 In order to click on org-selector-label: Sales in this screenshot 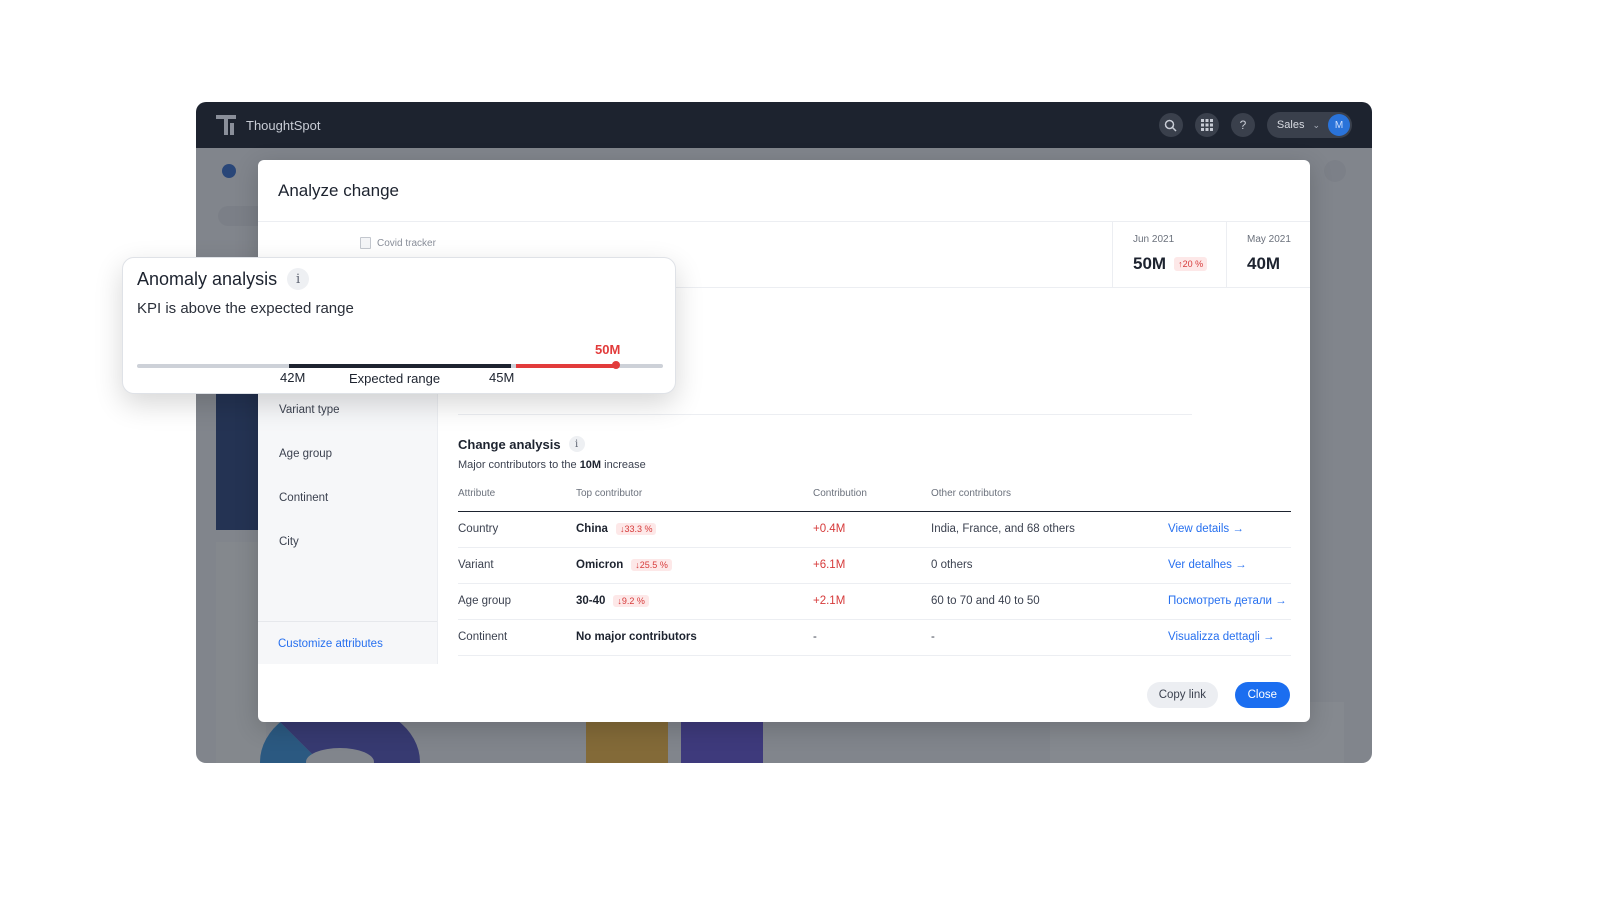, I will do `click(1290, 125)`.